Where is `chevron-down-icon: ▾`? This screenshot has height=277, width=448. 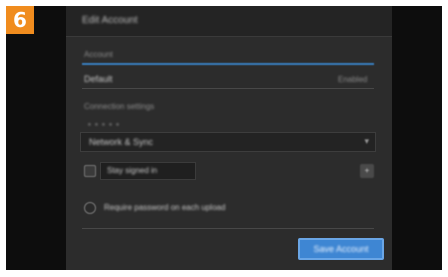 chevron-down-icon: ▾ is located at coordinates (366, 141).